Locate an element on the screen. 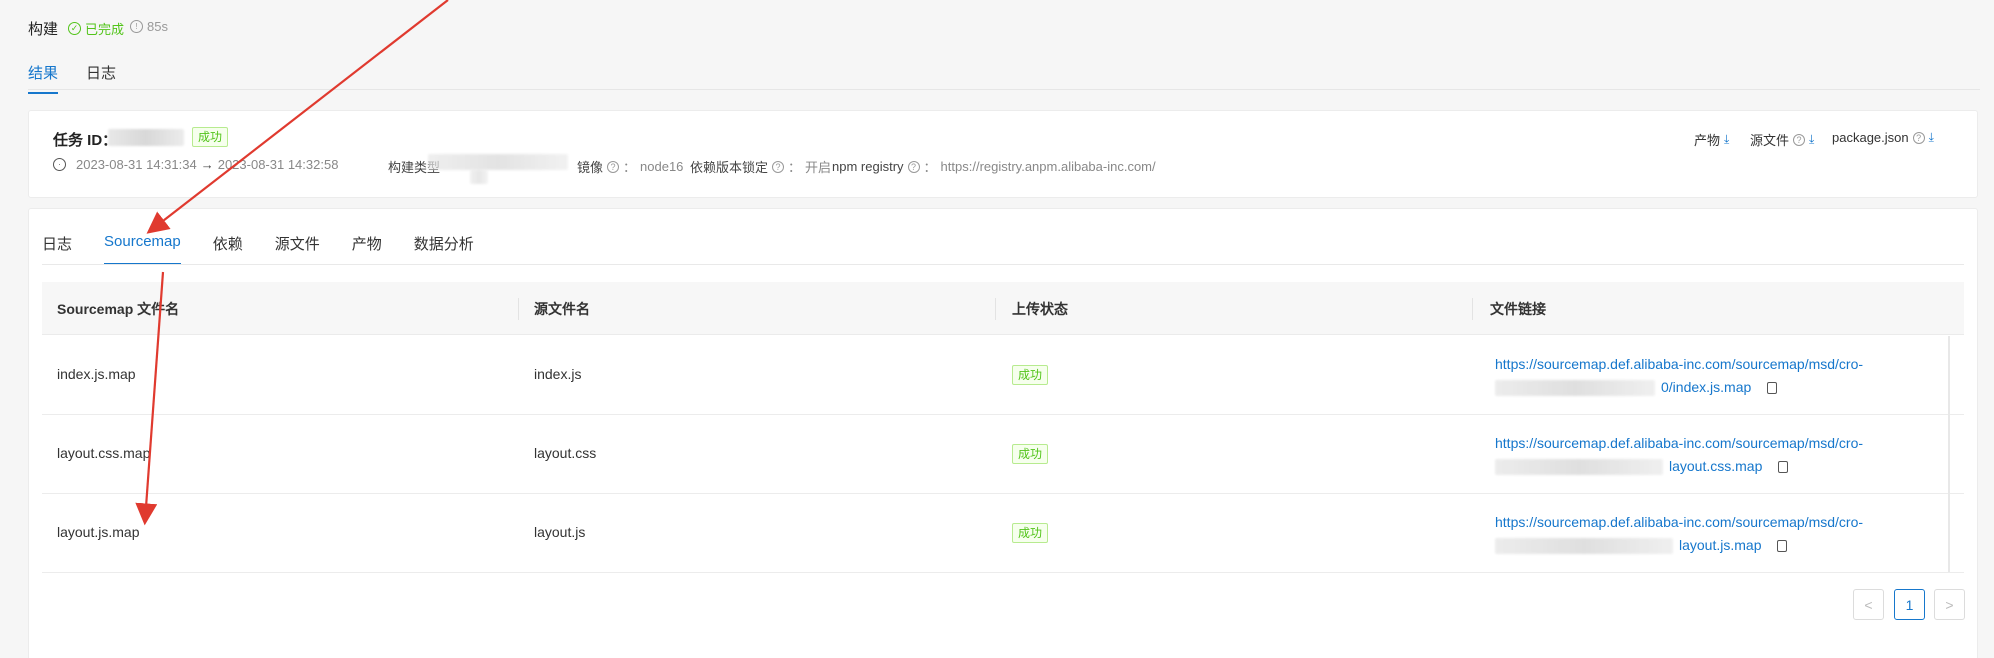 The image size is (1994, 658). file-link-line2: 0/index.js.map is located at coordinates (1705, 387).